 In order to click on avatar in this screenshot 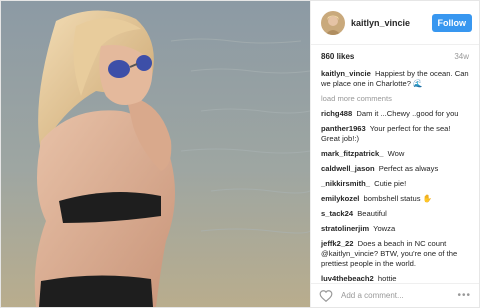, I will do `click(333, 22)`.